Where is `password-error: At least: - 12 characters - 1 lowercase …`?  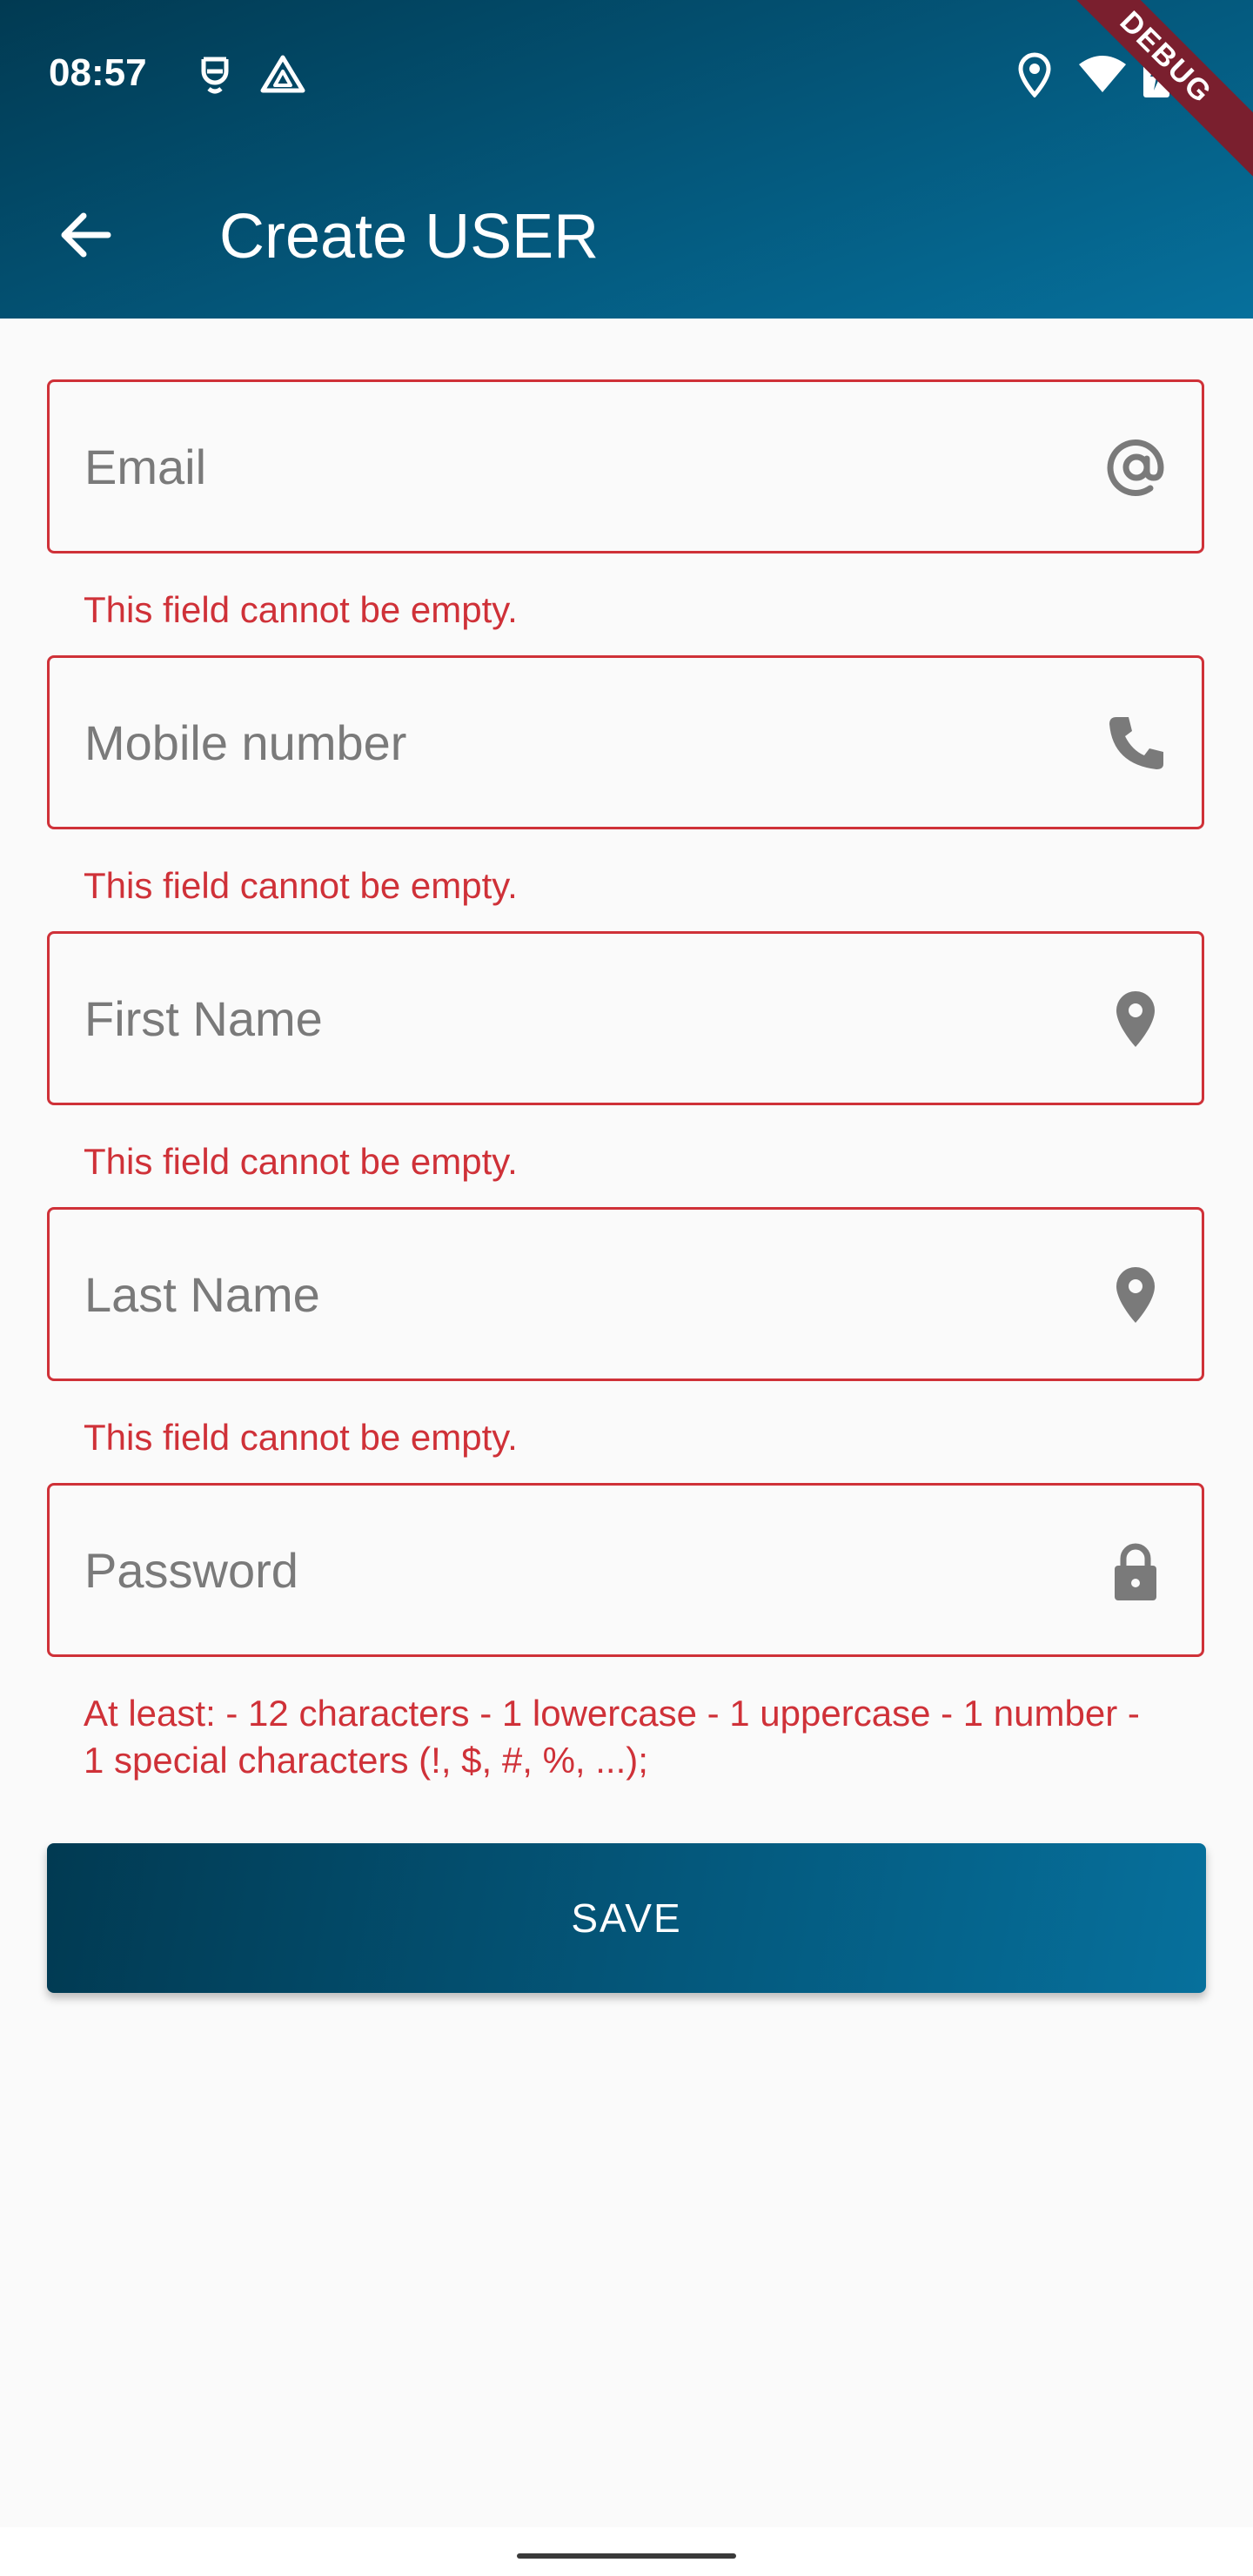
password-error: At least: - 12 characters - 1 lowercase … is located at coordinates (612, 1737).